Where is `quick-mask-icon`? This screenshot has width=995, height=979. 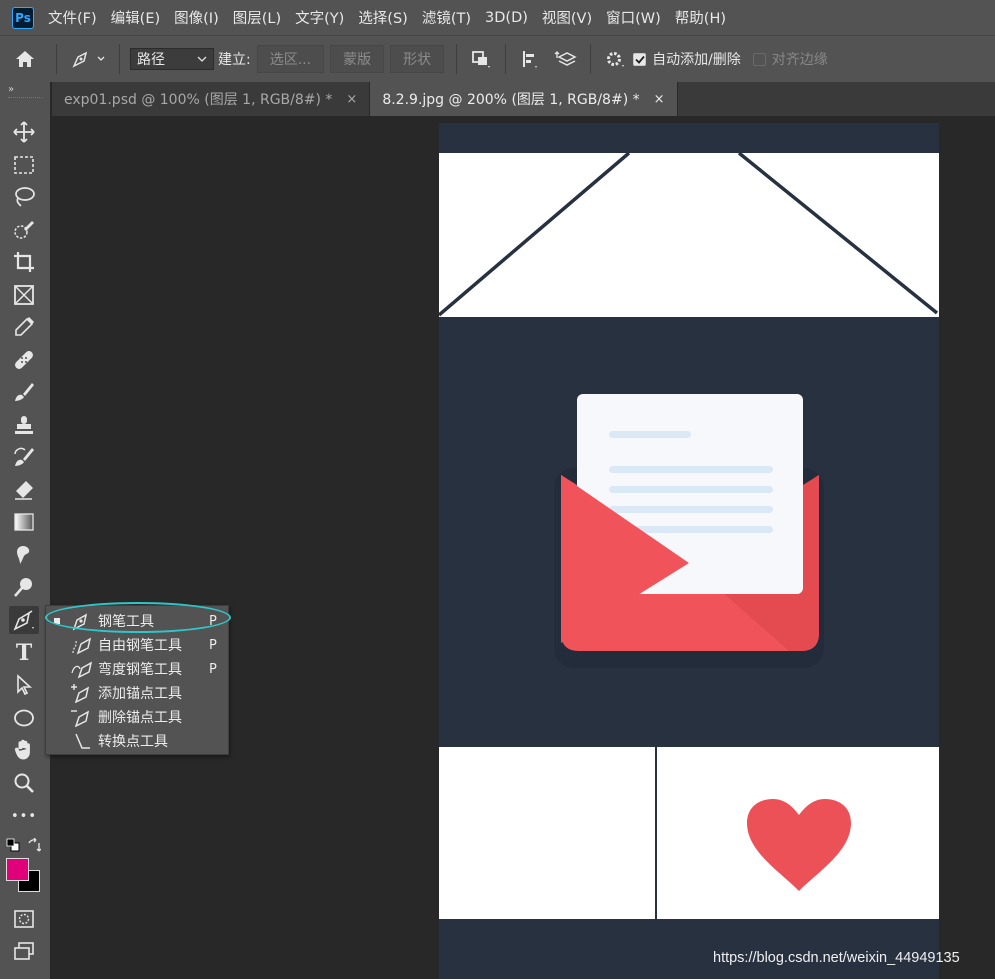
quick-mask-icon is located at coordinates (24, 919).